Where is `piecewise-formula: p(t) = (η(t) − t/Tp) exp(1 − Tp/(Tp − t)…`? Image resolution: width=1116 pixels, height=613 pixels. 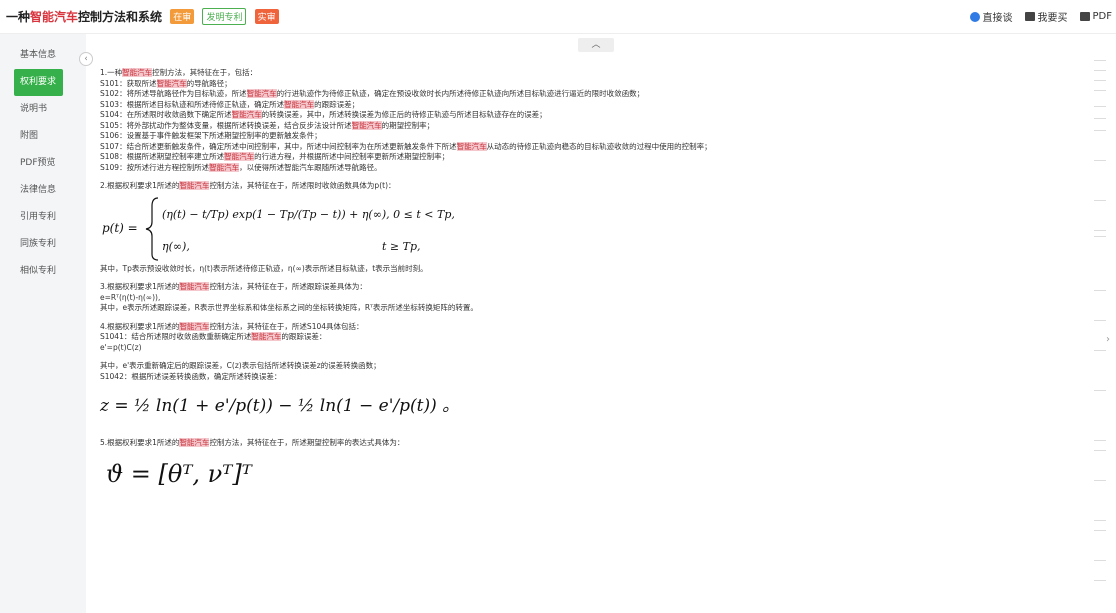 piecewise-formula: p(t) = (η(t) − t/Tp) exp(1 − Tp/(Tp − t)… is located at coordinates (278, 228).